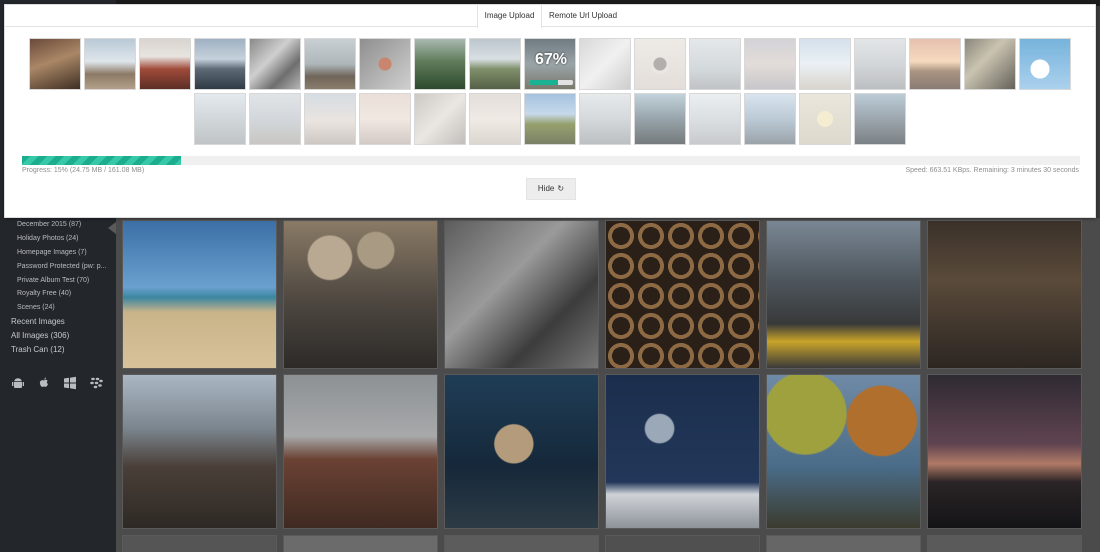  Describe the element at coordinates (101, 160) in the screenshot. I see `overall-progress-fill` at that location.